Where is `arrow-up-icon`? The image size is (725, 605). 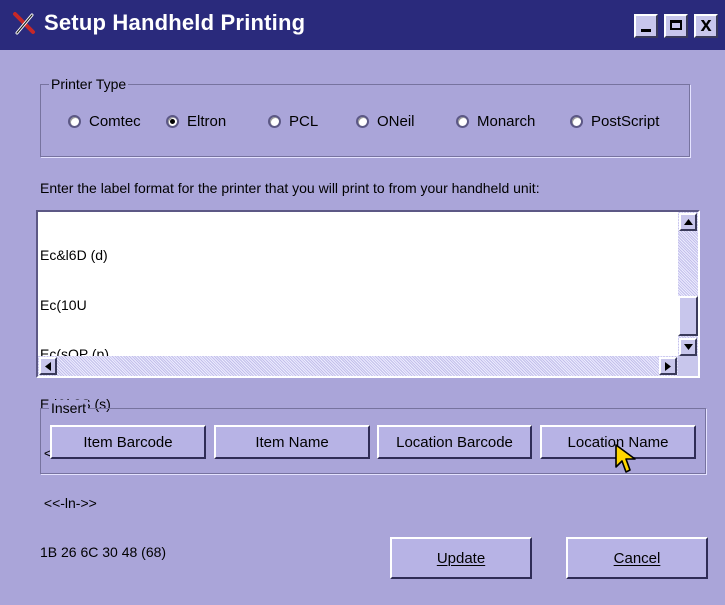
arrow-up-icon is located at coordinates (688, 222).